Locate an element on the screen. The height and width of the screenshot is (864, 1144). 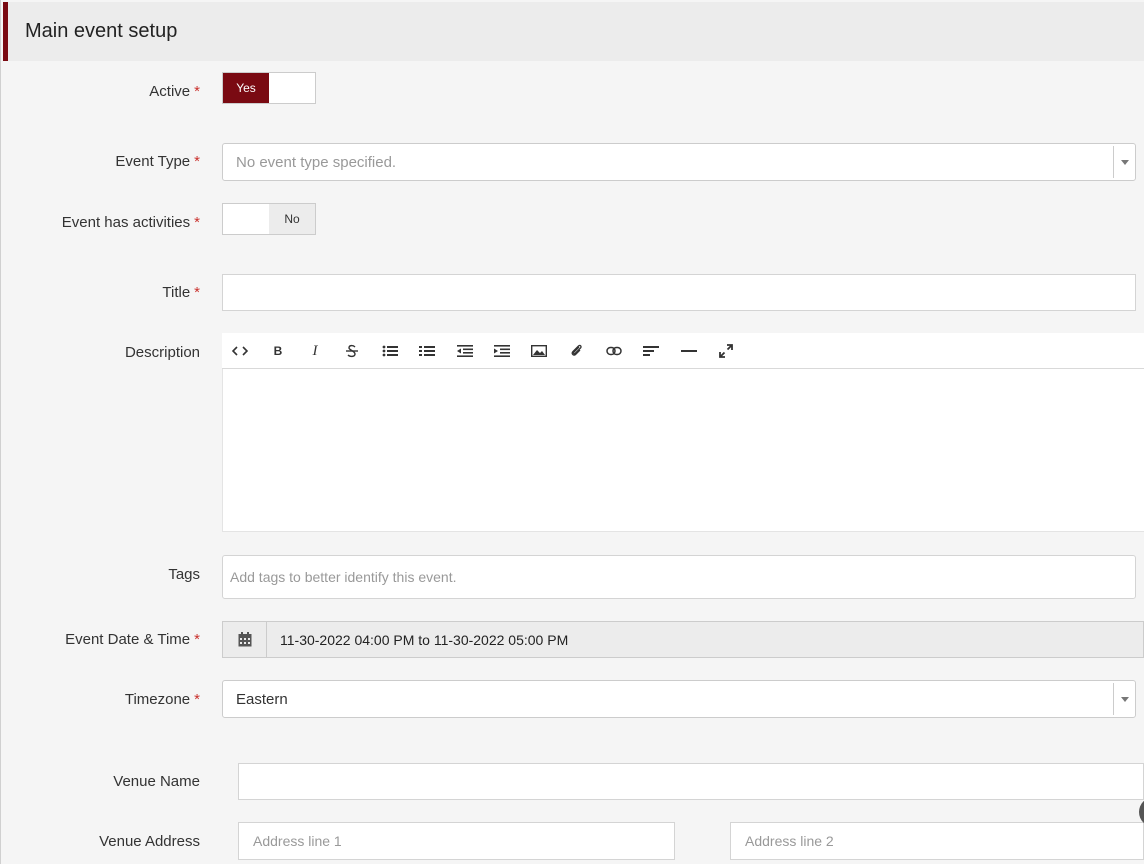
indent-icon is located at coordinates (502, 351).